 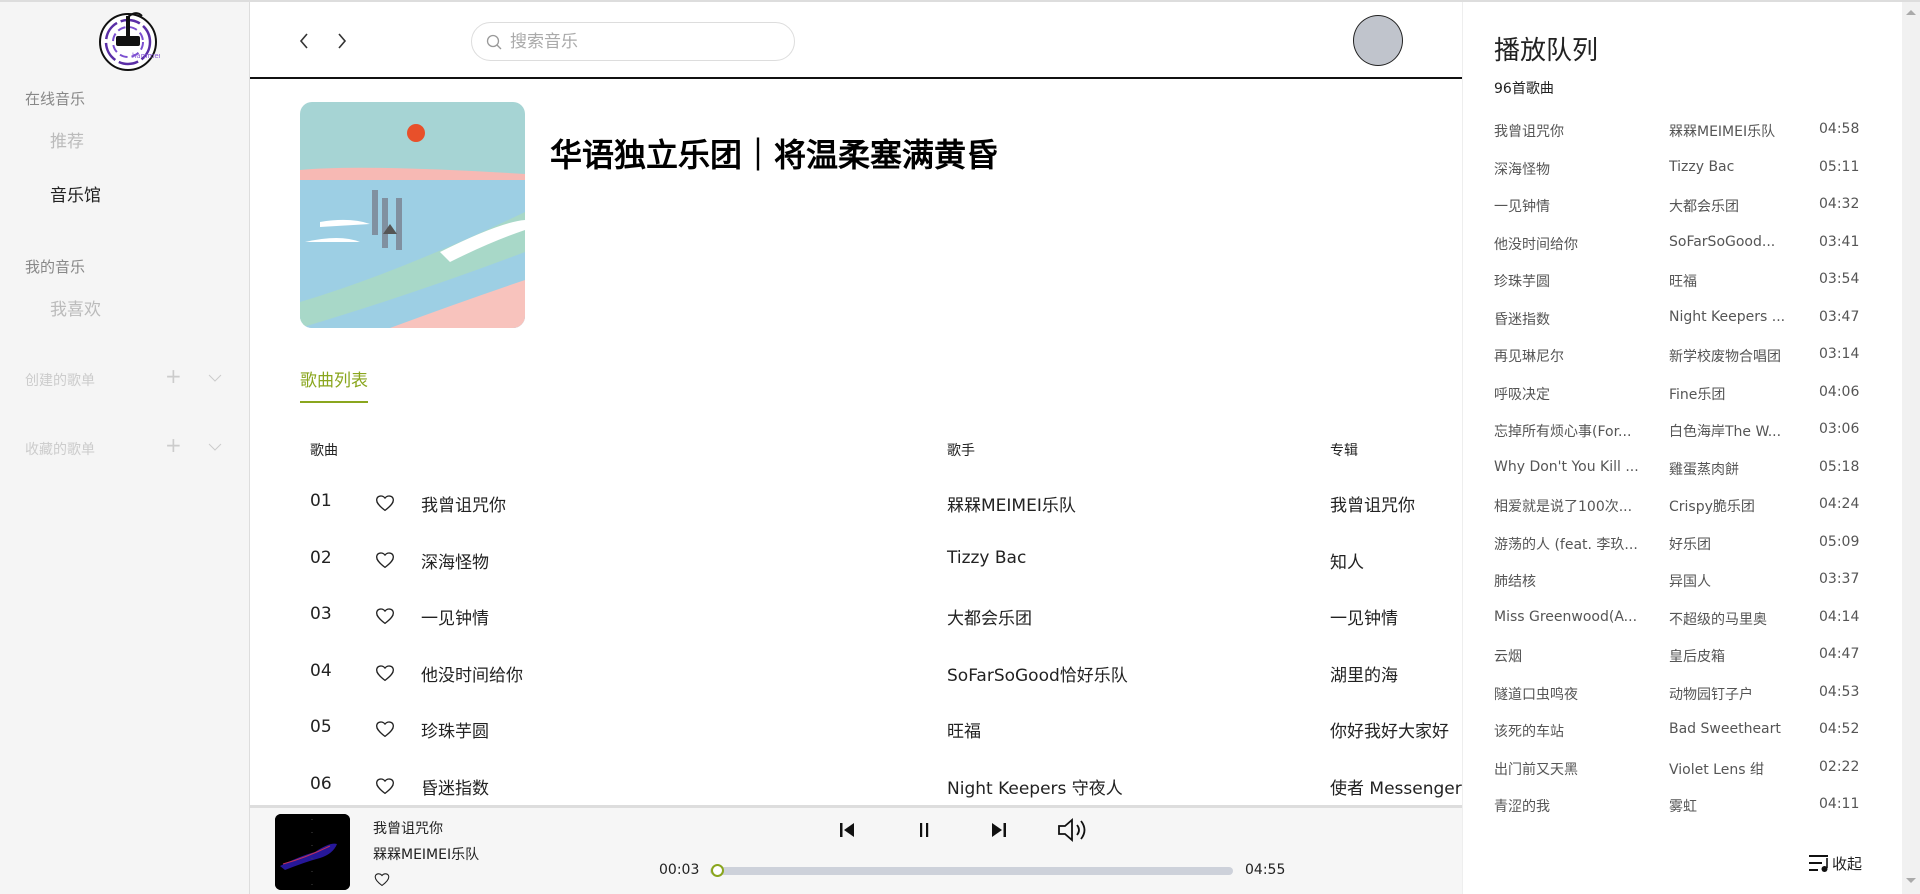 I want to click on track-index: 01, so click(x=321, y=501).